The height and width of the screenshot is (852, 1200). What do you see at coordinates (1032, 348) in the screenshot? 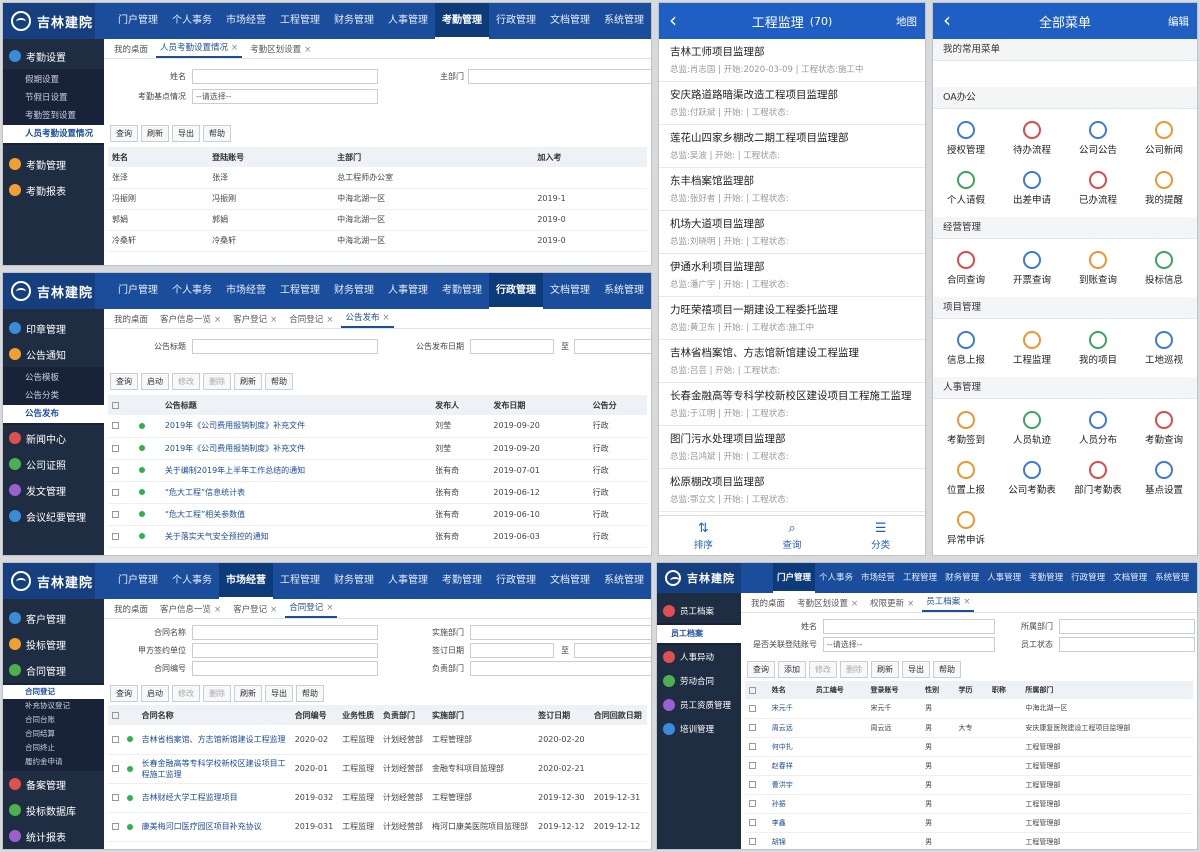
I see `menu-item: 工程监理` at bounding box center [1032, 348].